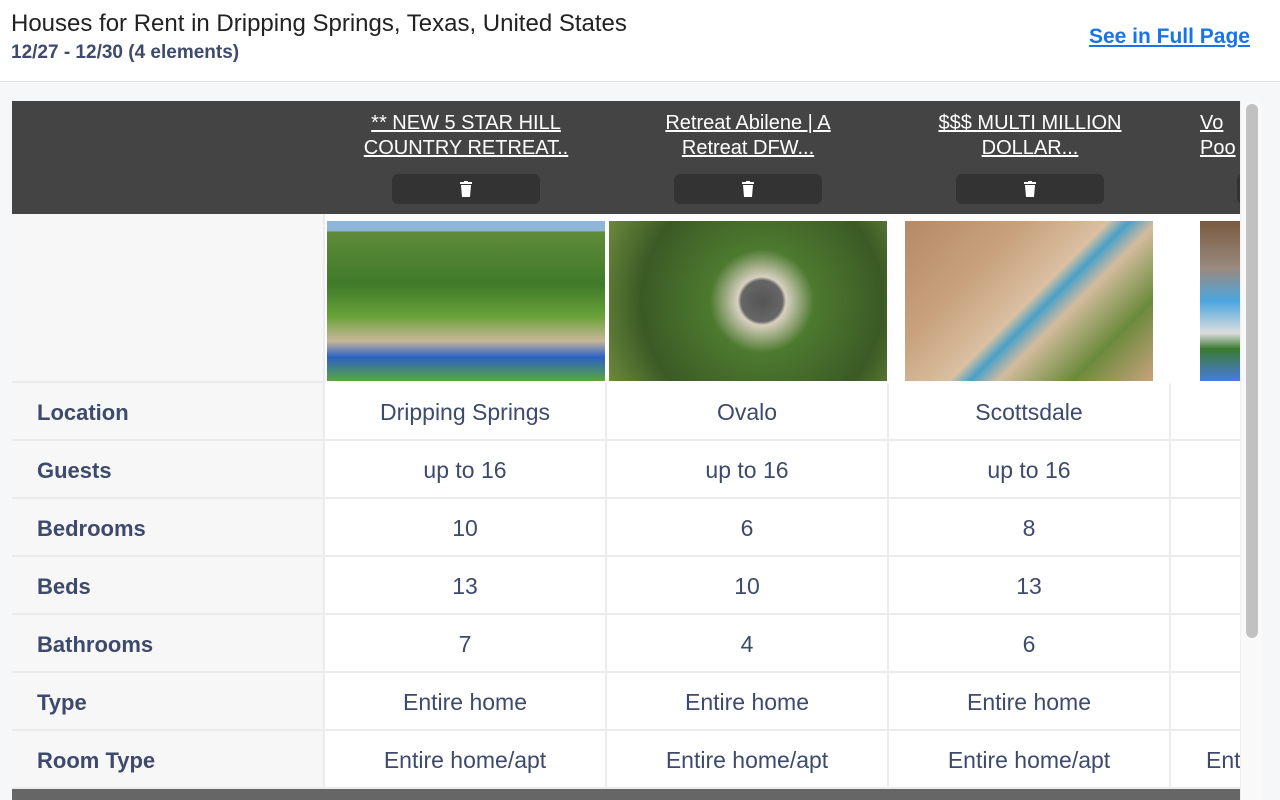 The height and width of the screenshot is (800, 1280). Describe the element at coordinates (168, 528) in the screenshot. I see `row-label: Bedrooms` at that location.